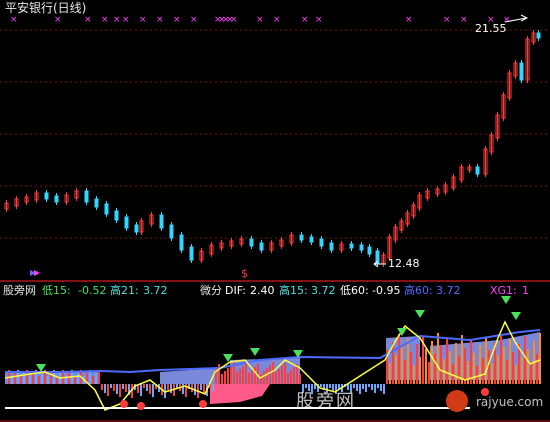 The width and height of the screenshot is (550, 422). Describe the element at coordinates (293, 290) in the screenshot. I see `high15-label: 高15:` at that location.